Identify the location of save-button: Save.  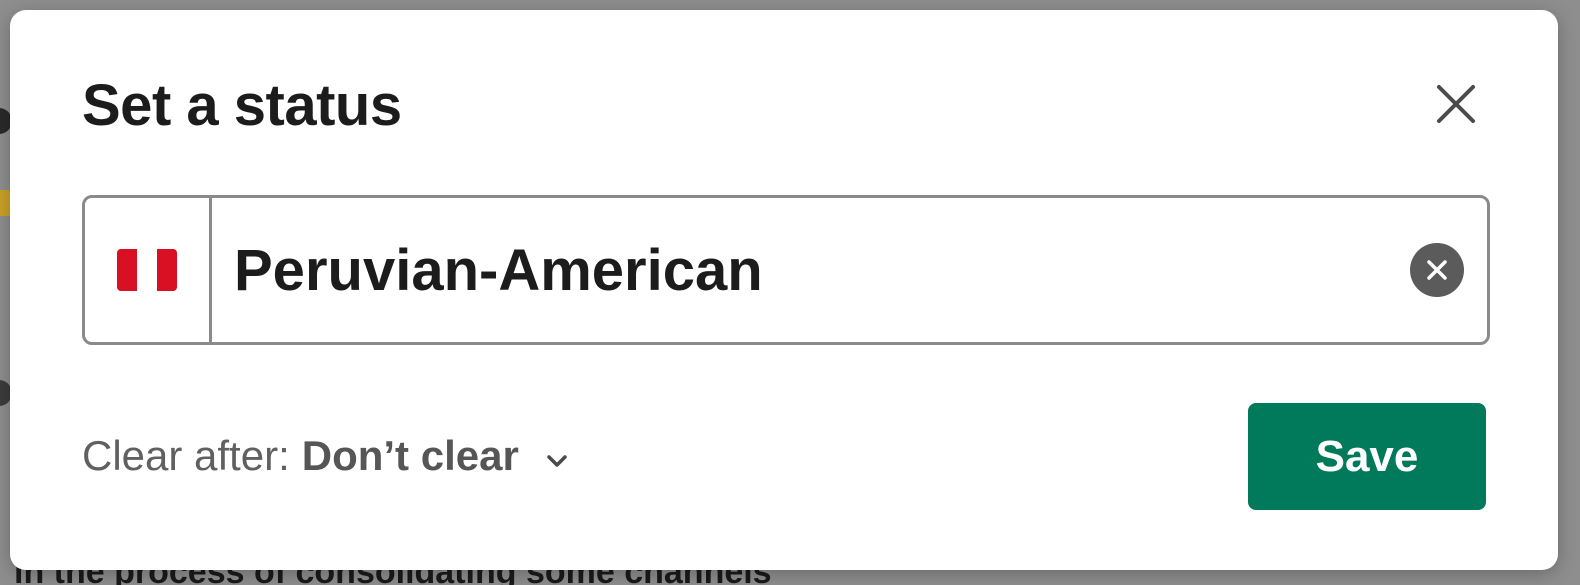
(1367, 456).